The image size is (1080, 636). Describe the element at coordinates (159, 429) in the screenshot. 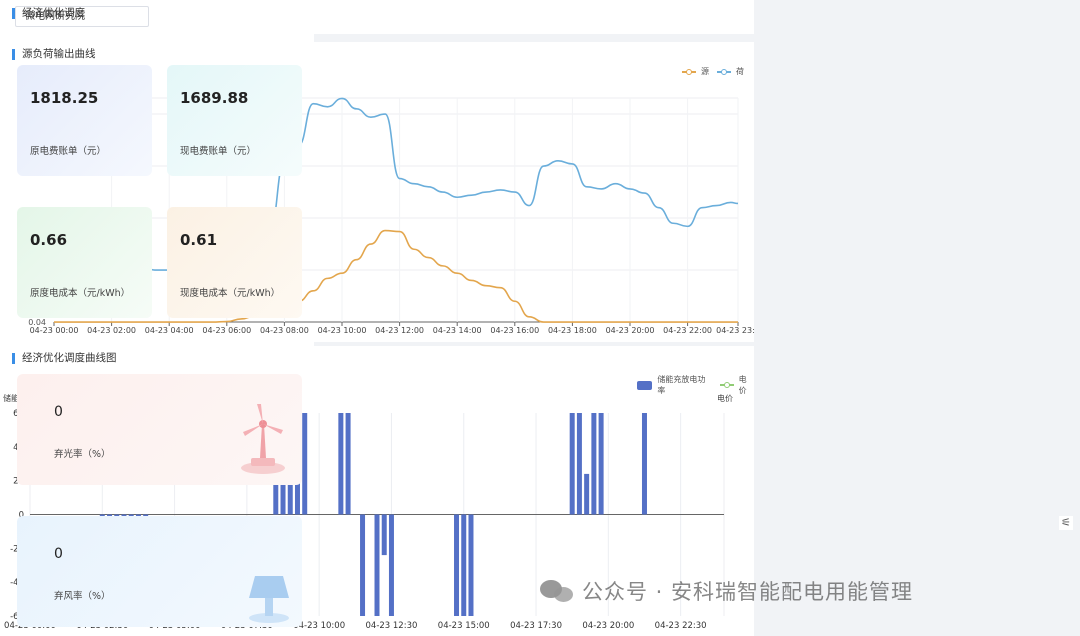

I see `card-pv-curtailment: 0 弃光率（%）` at that location.